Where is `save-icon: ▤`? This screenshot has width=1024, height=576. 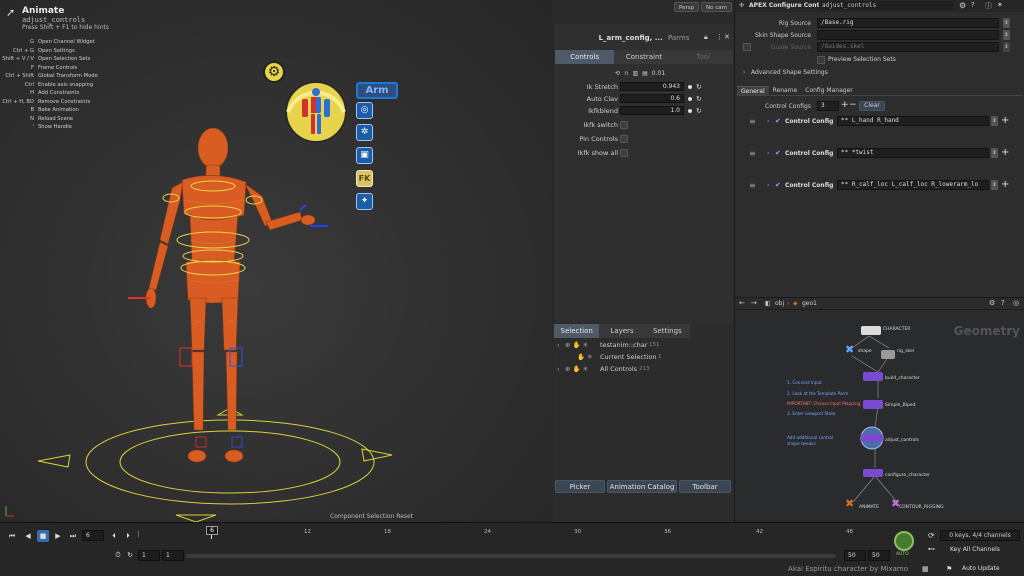
save-icon: ▤ is located at coordinates (645, 73).